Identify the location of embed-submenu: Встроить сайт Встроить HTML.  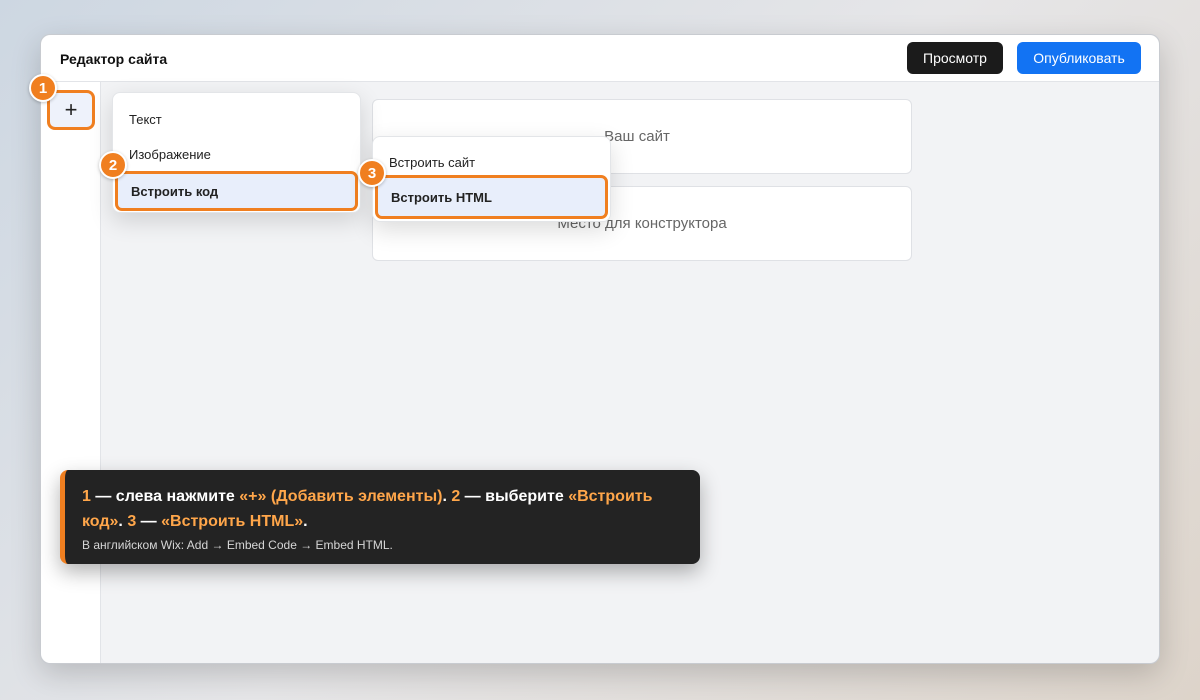
(491, 179).